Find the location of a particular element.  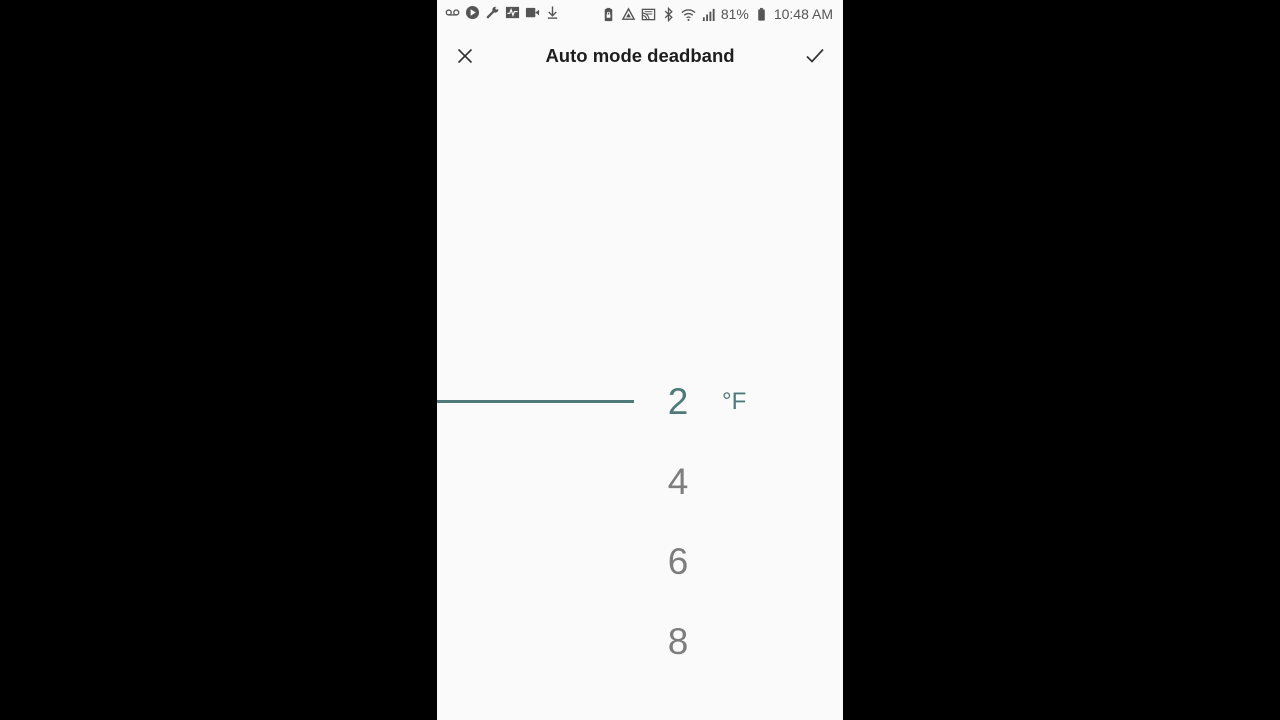

check-icon is located at coordinates (815, 55).